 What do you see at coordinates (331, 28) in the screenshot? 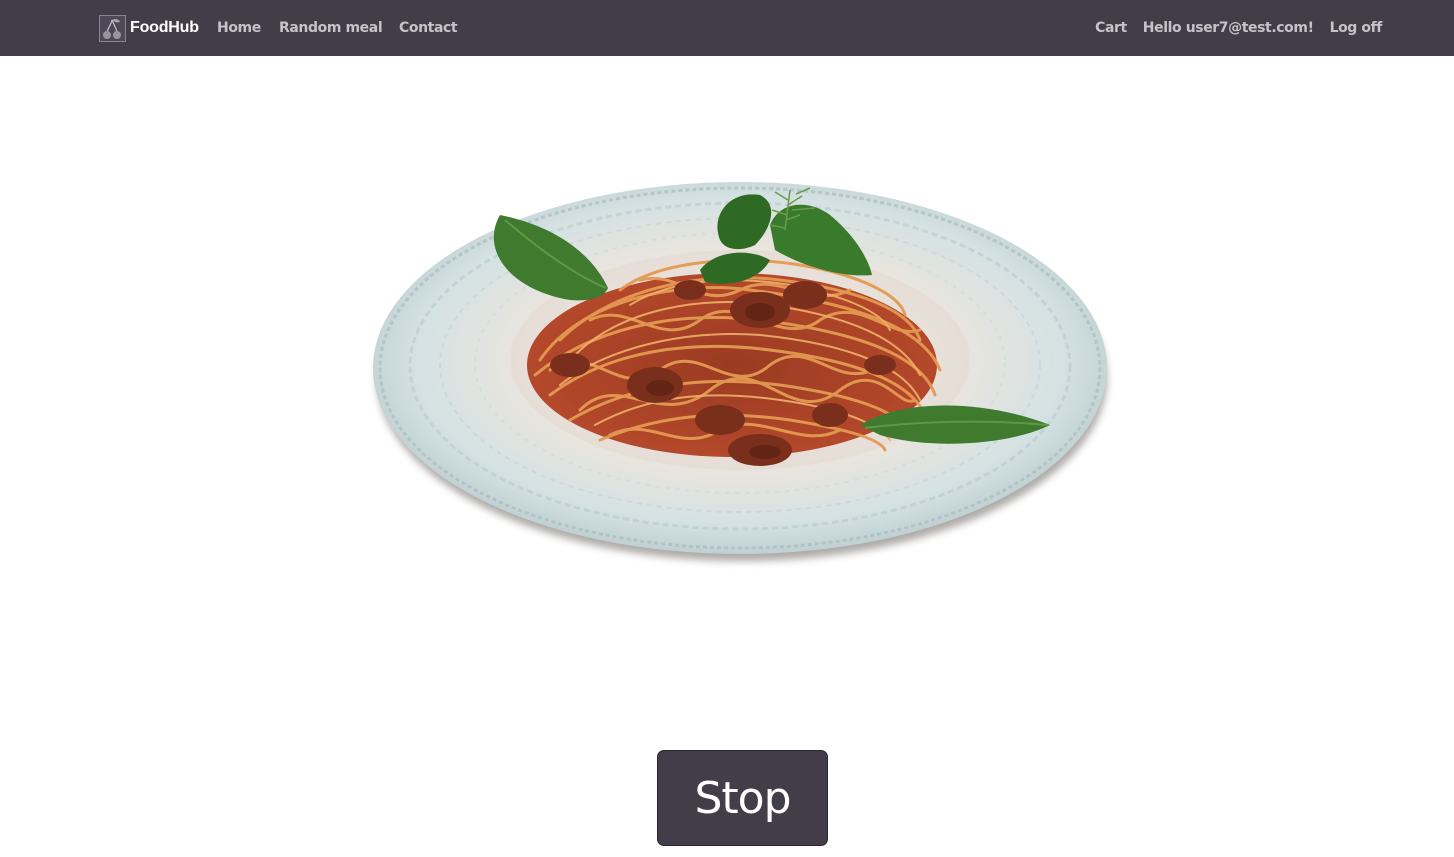
I see `nav-random-meal-link: Random meal` at bounding box center [331, 28].